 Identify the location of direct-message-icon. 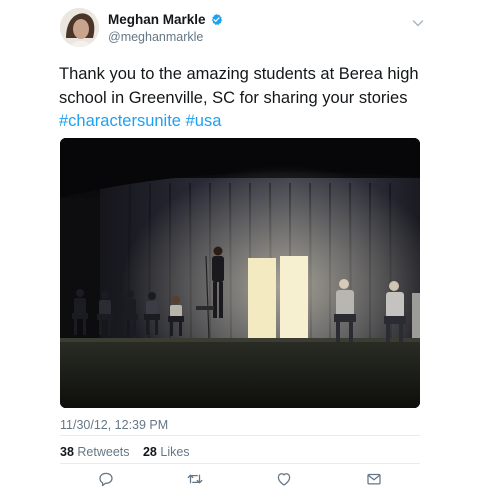
(374, 479).